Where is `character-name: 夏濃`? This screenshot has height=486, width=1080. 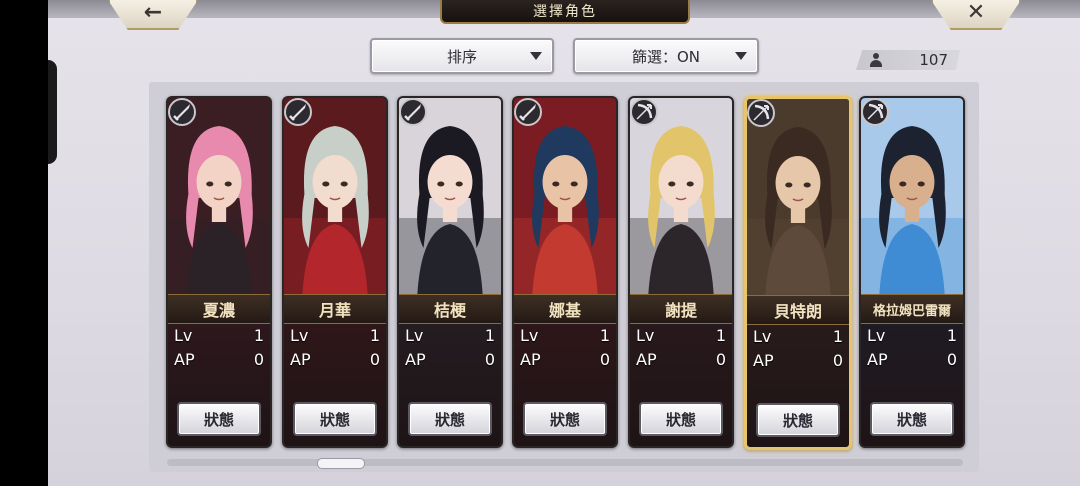
character-name: 夏濃 is located at coordinates (219, 309).